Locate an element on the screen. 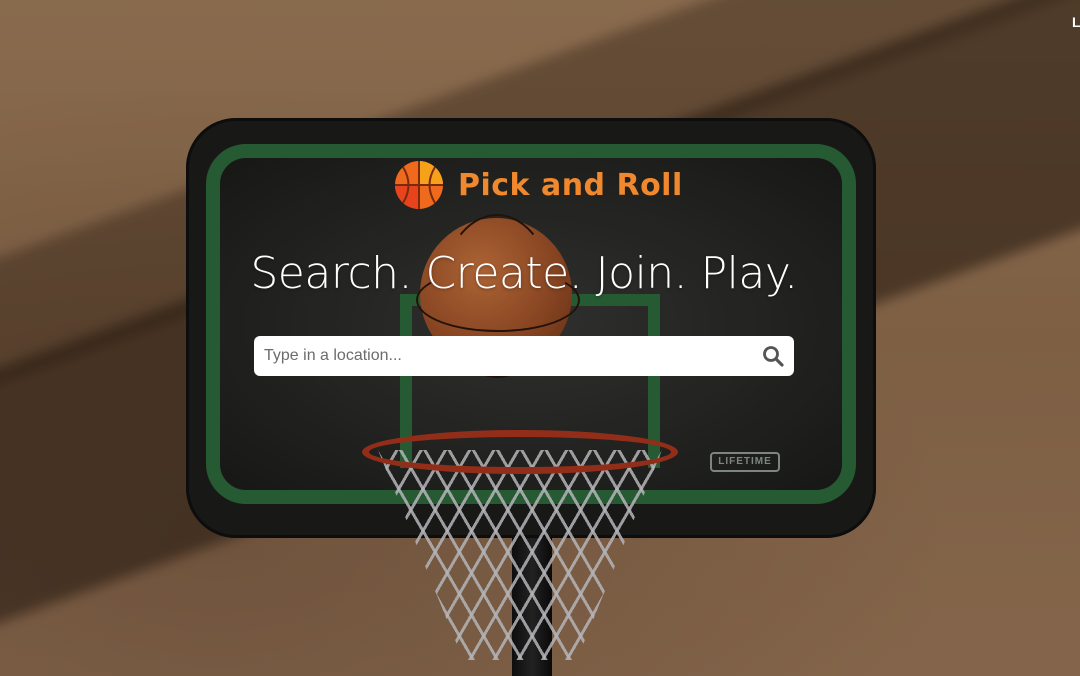 This screenshot has height=676, width=1080. nav-link: L is located at coordinates (1076, 22).